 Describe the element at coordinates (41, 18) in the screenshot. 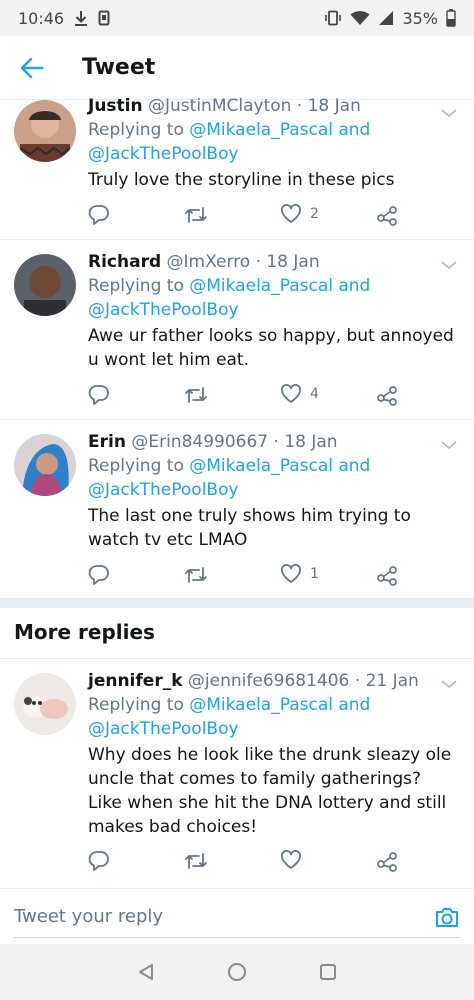

I see `status-time: 10:46` at that location.